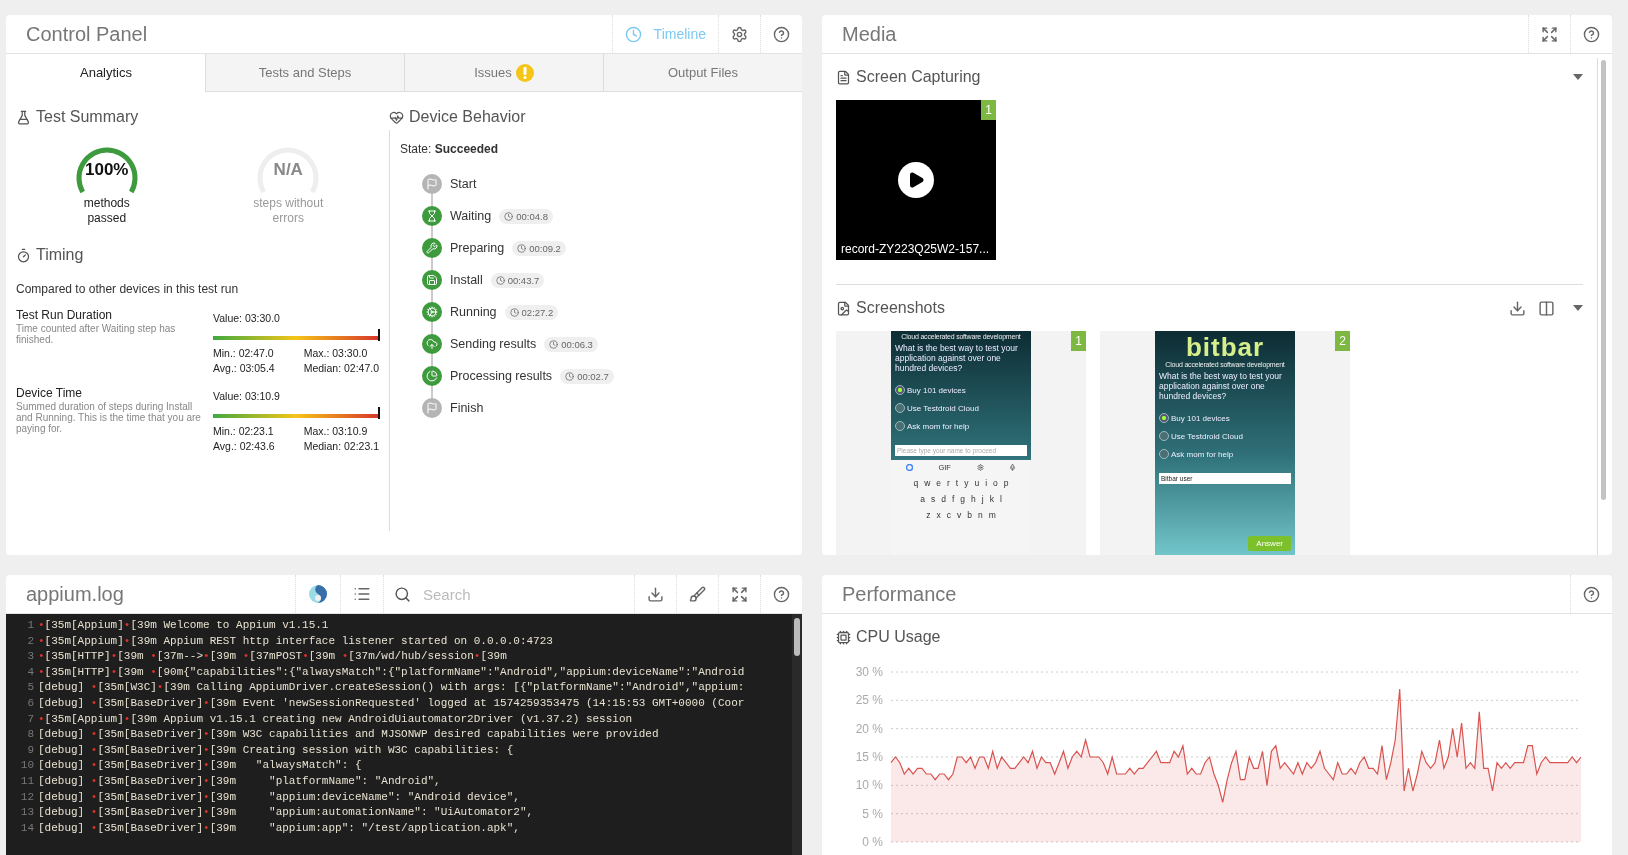 This screenshot has width=1628, height=855. I want to click on metric-description: Summed duration of steps during Install and Running. This is the time that you are paying for., so click(108, 417).